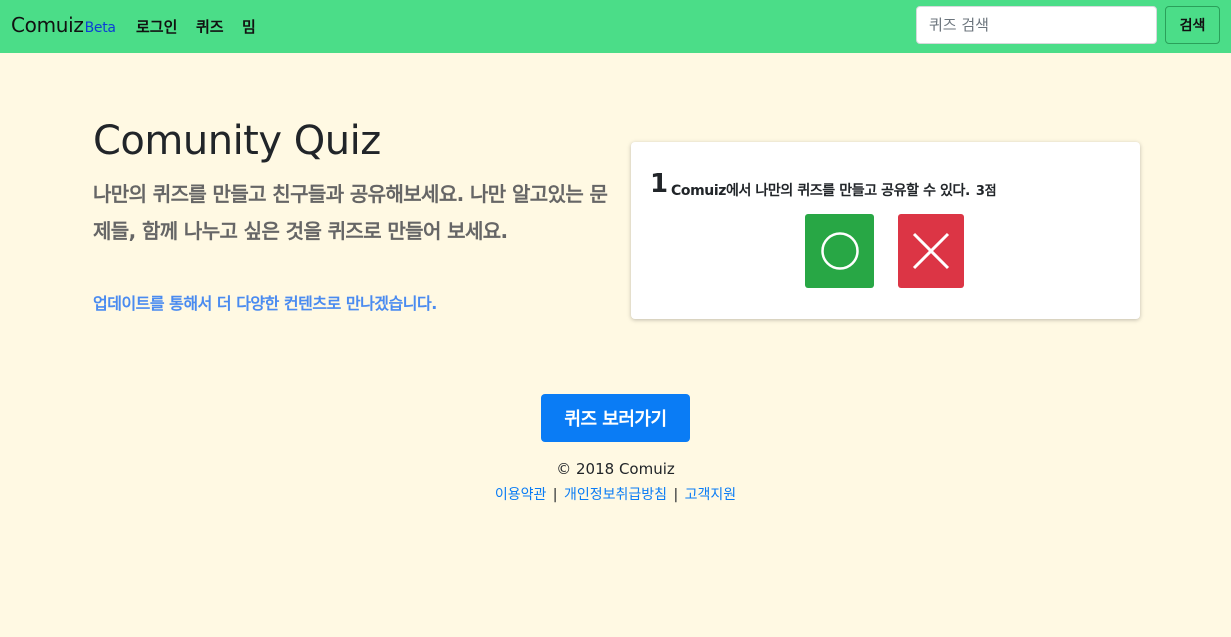  Describe the element at coordinates (47, 25) in the screenshot. I see `brand-name: Comuiz` at that location.